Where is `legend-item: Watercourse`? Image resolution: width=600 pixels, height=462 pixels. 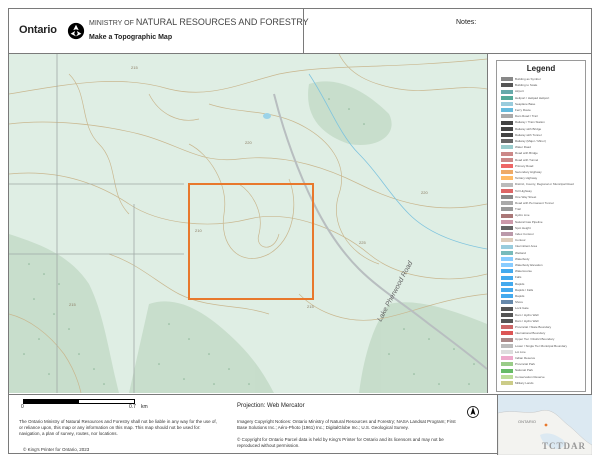
legend-item: Watercourse is located at coordinates (516, 272).